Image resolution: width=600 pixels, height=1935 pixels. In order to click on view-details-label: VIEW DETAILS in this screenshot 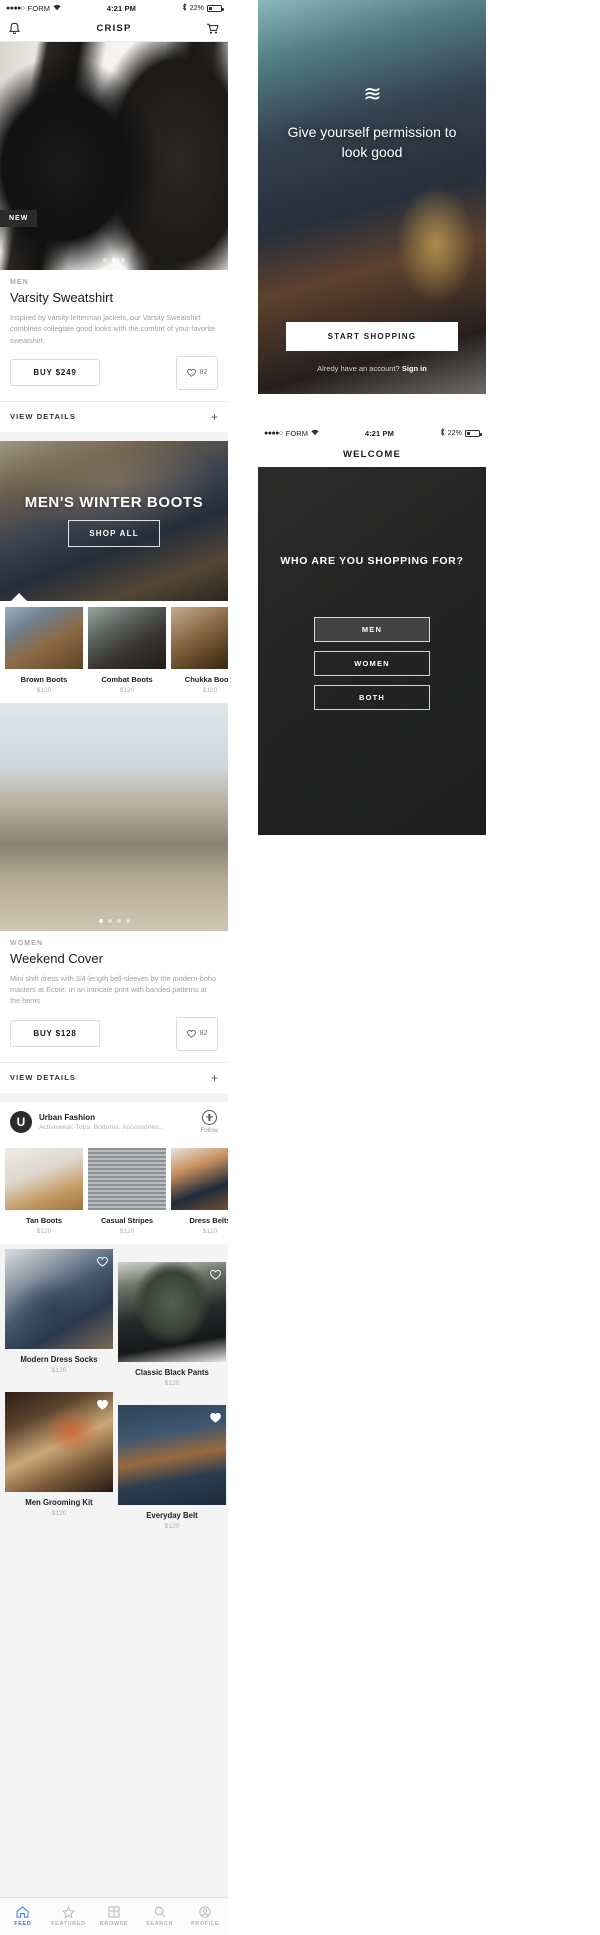, I will do `click(43, 417)`.